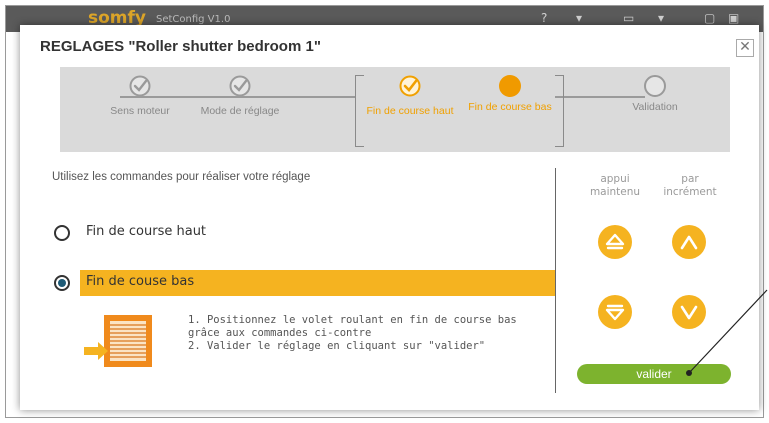 This screenshot has height=423, width=769. What do you see at coordinates (510, 107) in the screenshot?
I see `step-label: Fin de course bas` at bounding box center [510, 107].